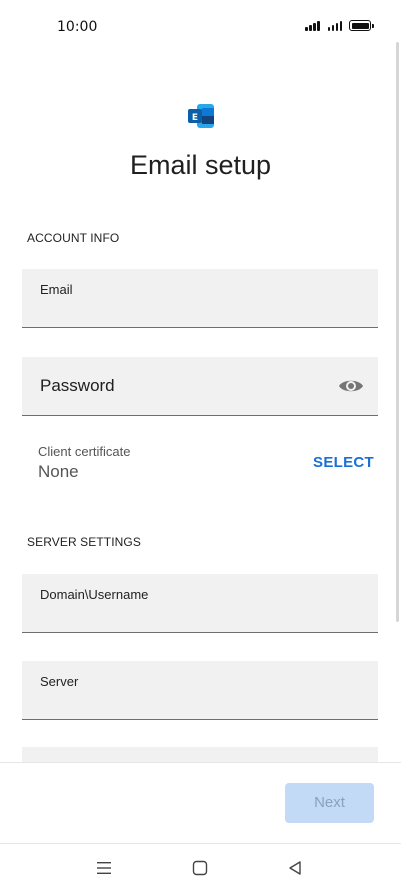 This screenshot has width=401, height=893. Describe the element at coordinates (200, 165) in the screenshot. I see `page-title: Email setup` at that location.